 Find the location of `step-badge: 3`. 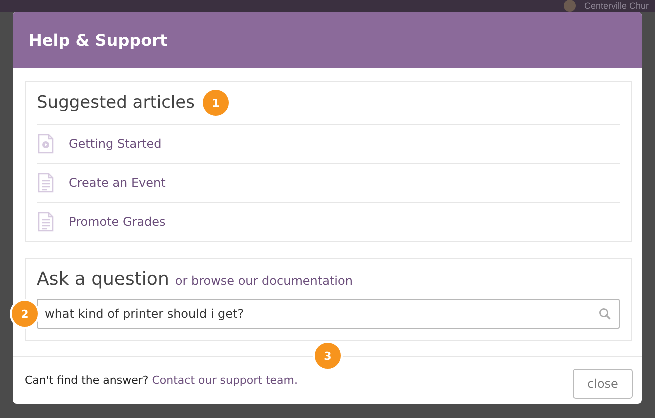

step-badge: 3 is located at coordinates (328, 356).